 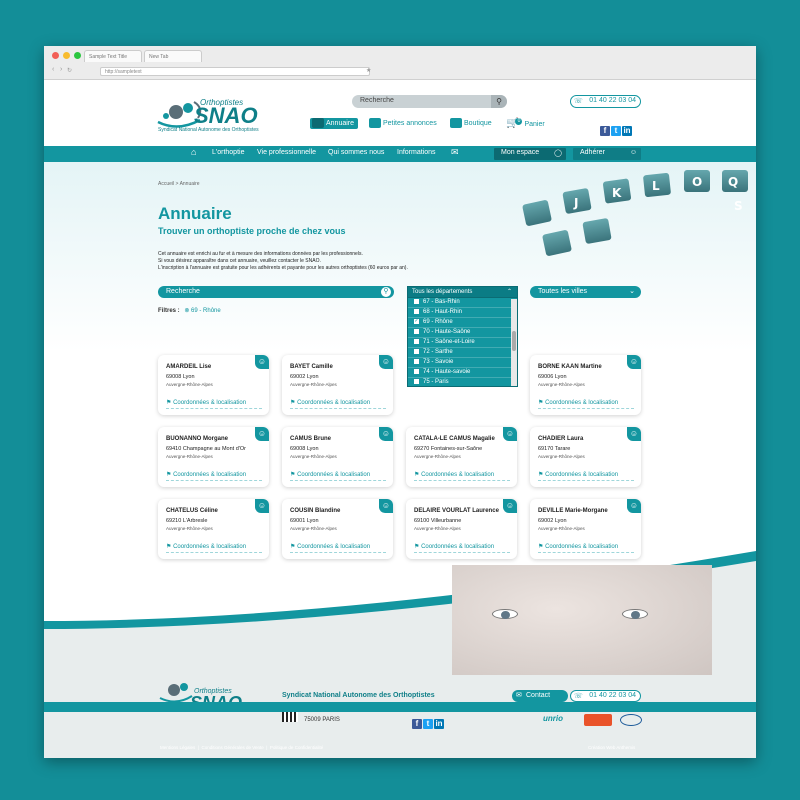 I want to click on dropdown-scrollbar, so click(x=514, y=342).